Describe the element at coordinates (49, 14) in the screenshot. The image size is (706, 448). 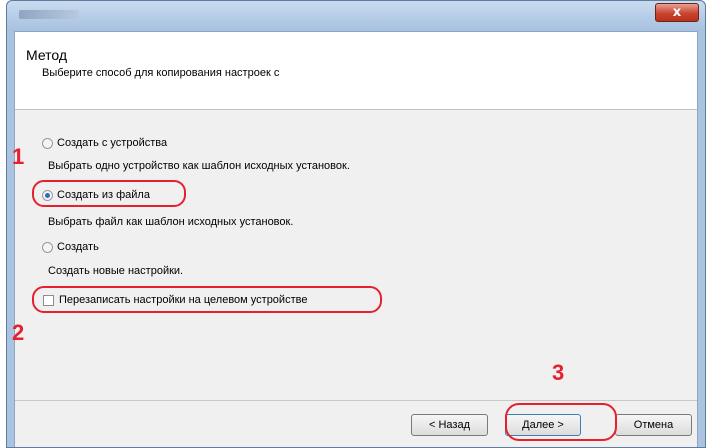
I see `window-title-blurred` at that location.